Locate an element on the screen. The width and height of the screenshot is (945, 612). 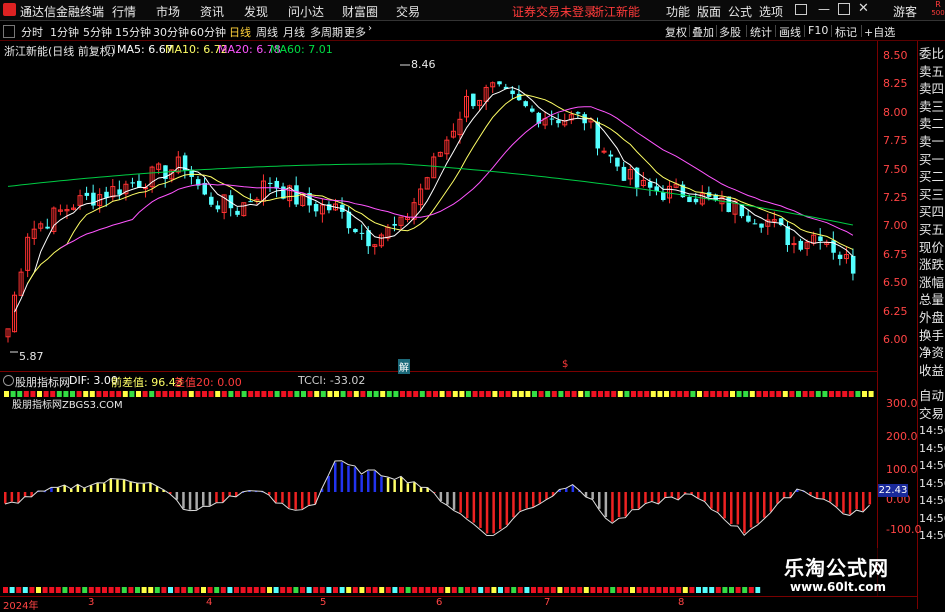
maximize-icon is located at coordinates (844, 9).